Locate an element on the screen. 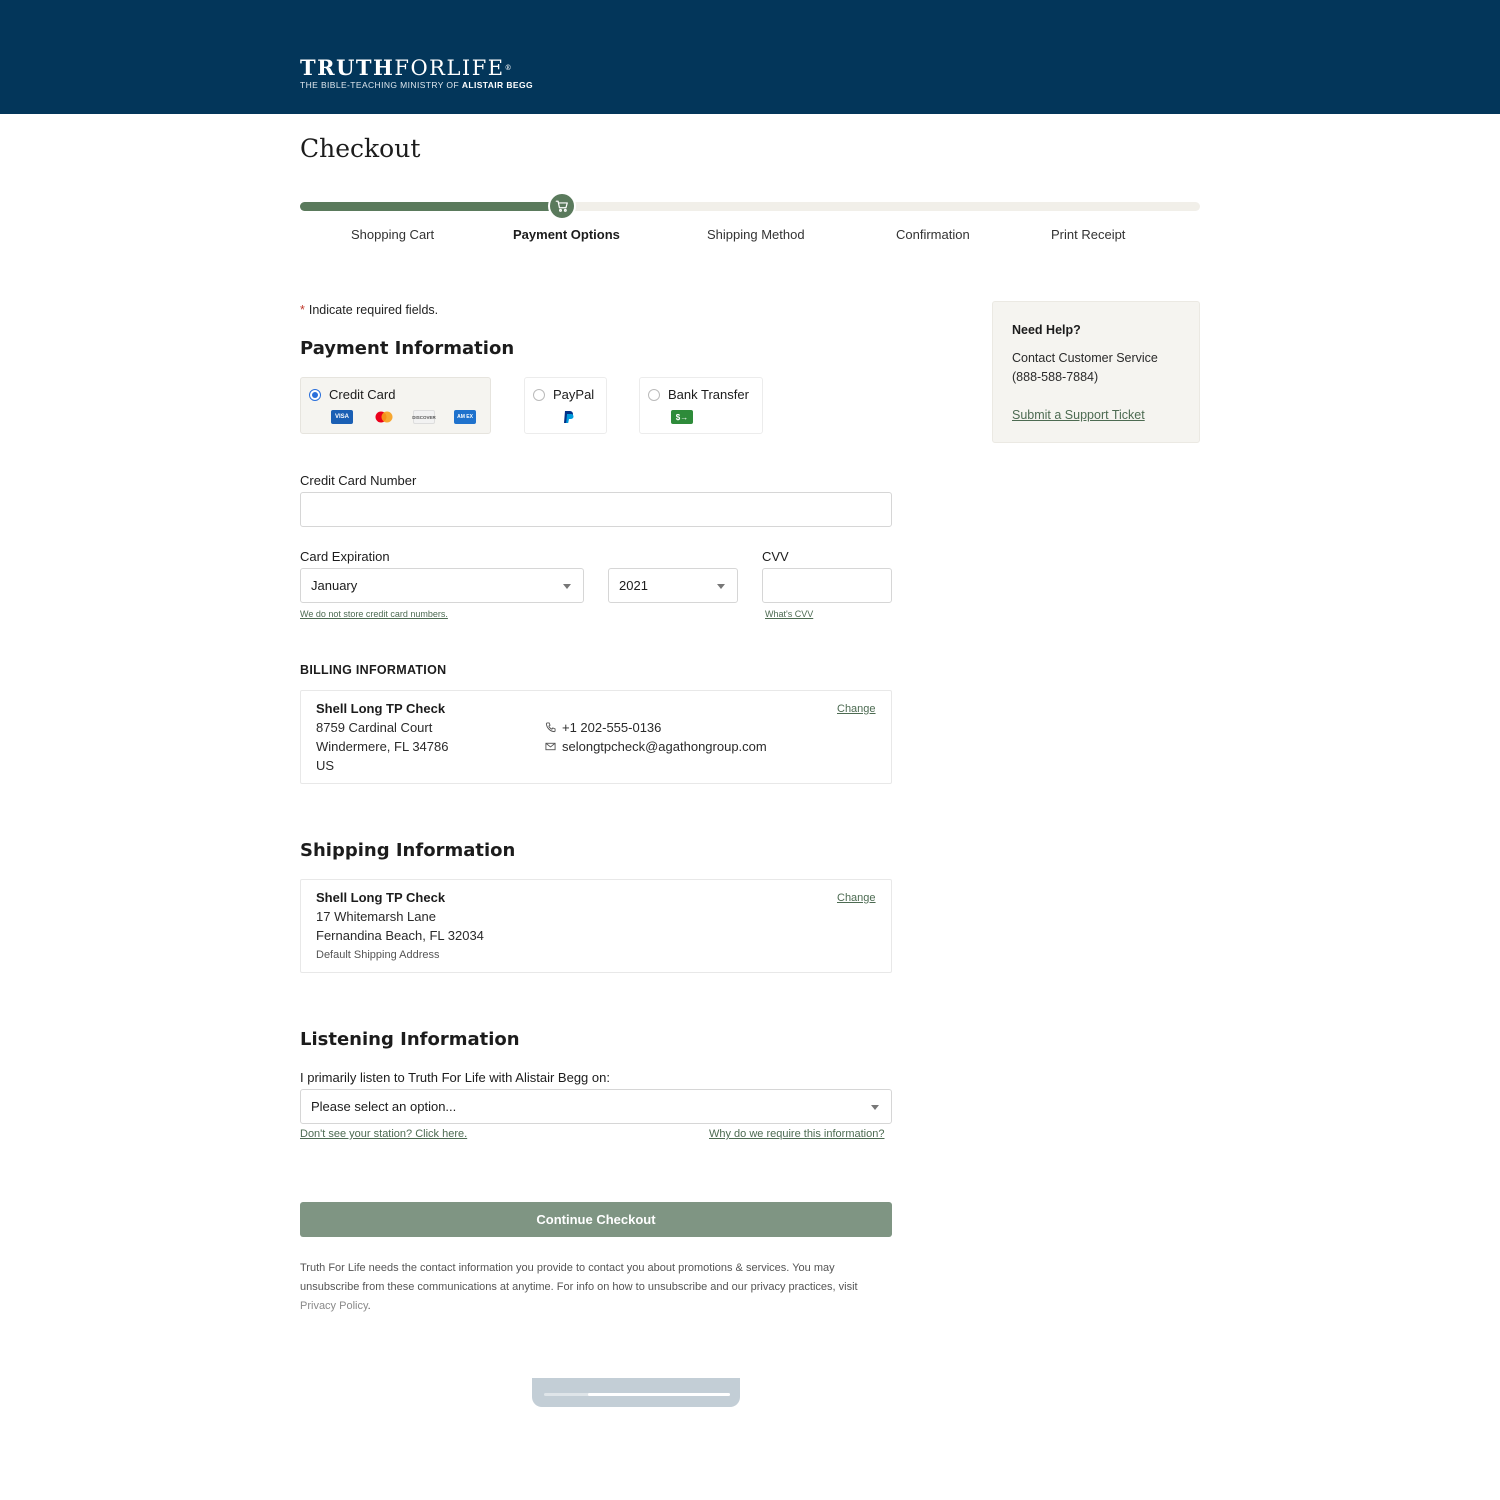 The image size is (1500, 1500). payment-option-paypal: PayPal is located at coordinates (565, 405).